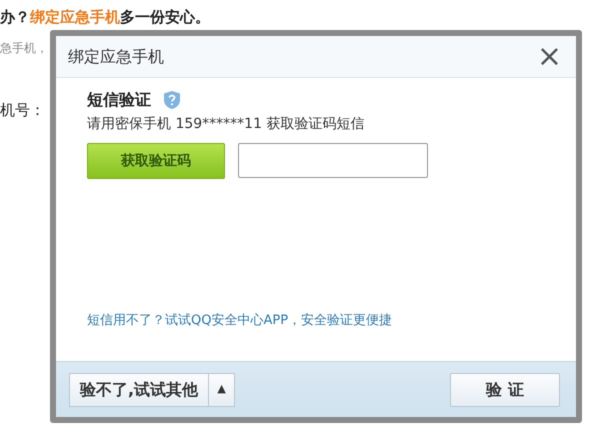 Image resolution: width=589 pixels, height=441 pixels. What do you see at coordinates (505, 389) in the screenshot?
I see `verify-button: 验 证` at bounding box center [505, 389].